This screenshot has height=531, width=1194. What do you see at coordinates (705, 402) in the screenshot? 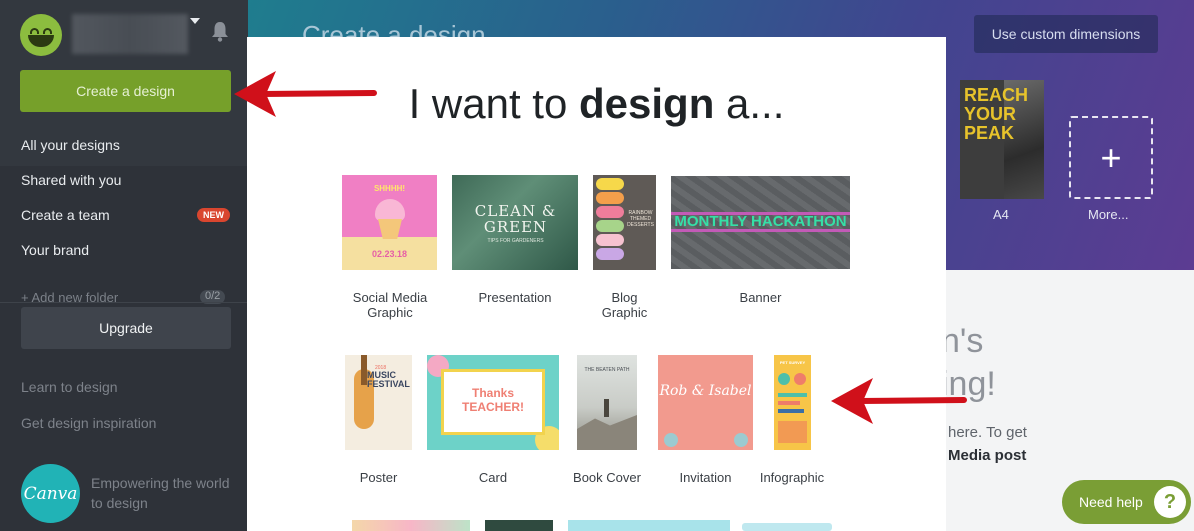
I see `invitation-thumb: Rob & Isabel` at bounding box center [705, 402].